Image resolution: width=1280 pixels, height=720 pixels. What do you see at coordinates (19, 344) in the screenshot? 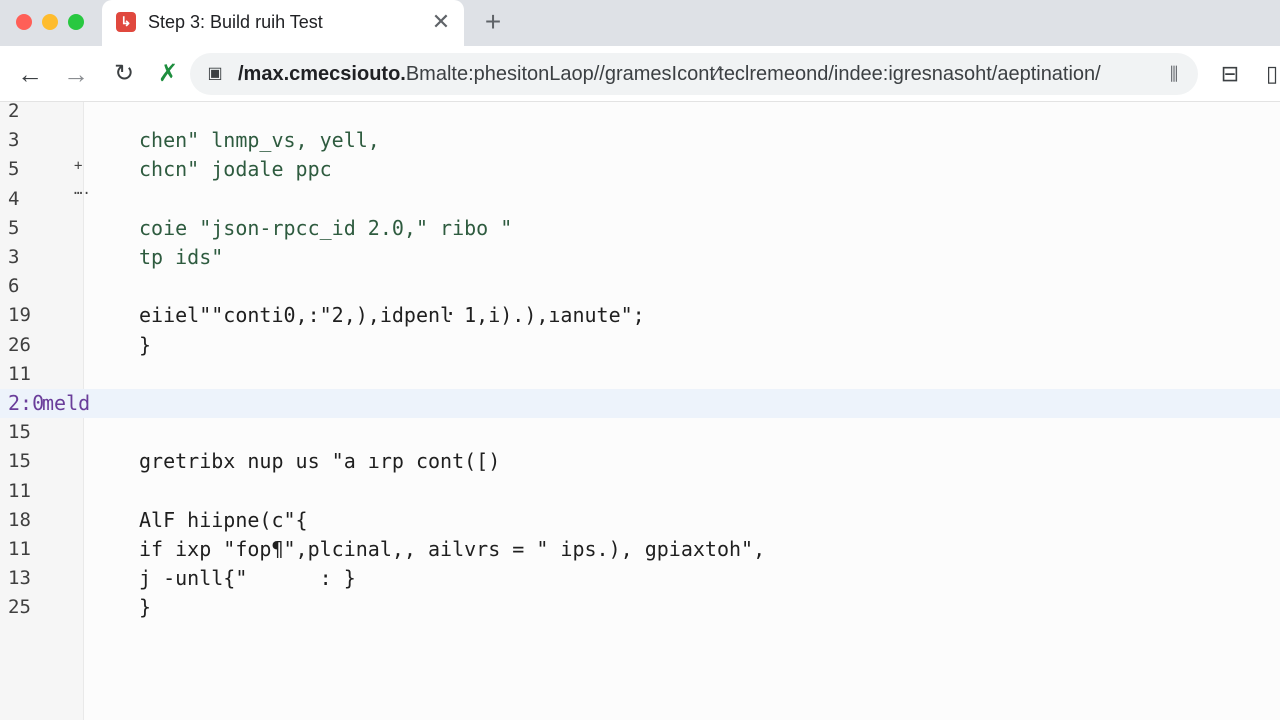
I see `line-number: 26` at bounding box center [19, 344].